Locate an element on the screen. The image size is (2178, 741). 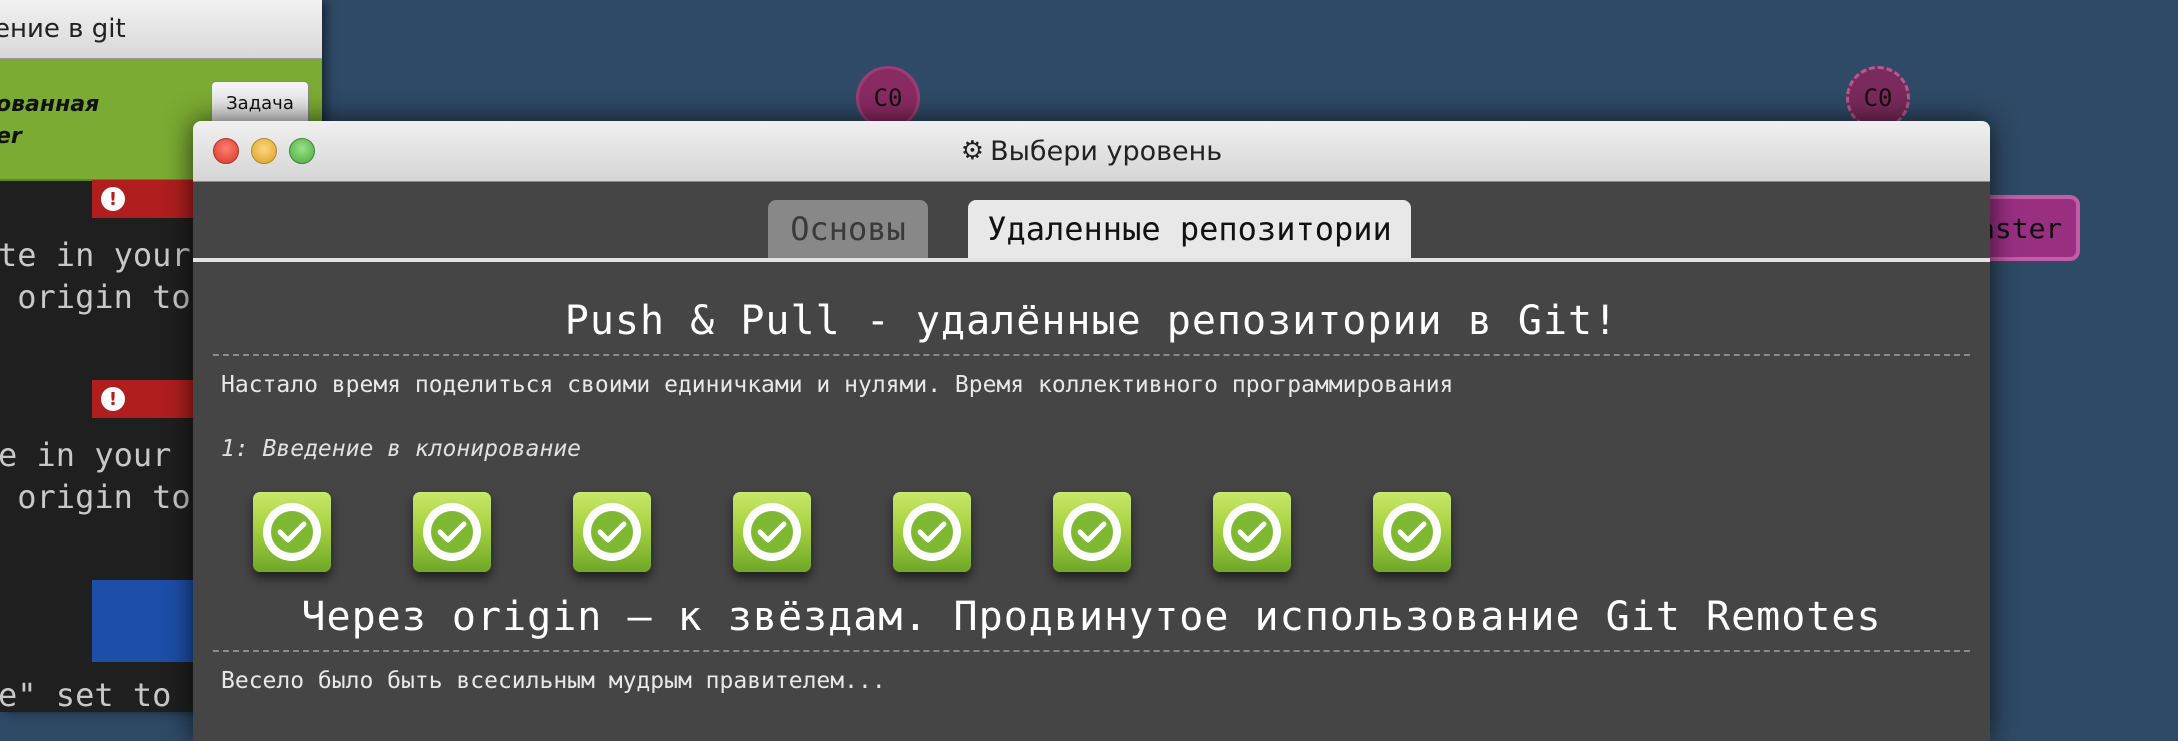
left-panel-titlebar: ение в git is located at coordinates (161, 29).